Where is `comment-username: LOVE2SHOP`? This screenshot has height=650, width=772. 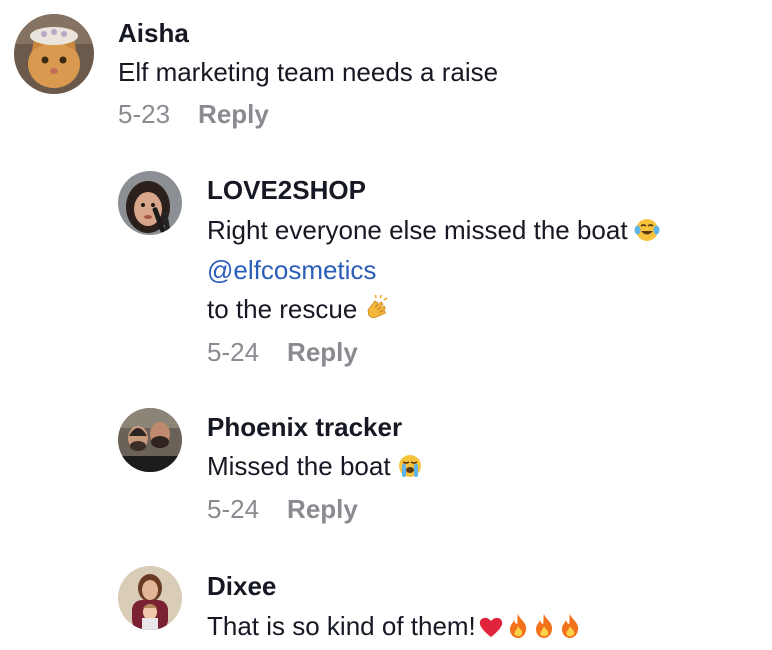
comment-username: LOVE2SHOP is located at coordinates (286, 190).